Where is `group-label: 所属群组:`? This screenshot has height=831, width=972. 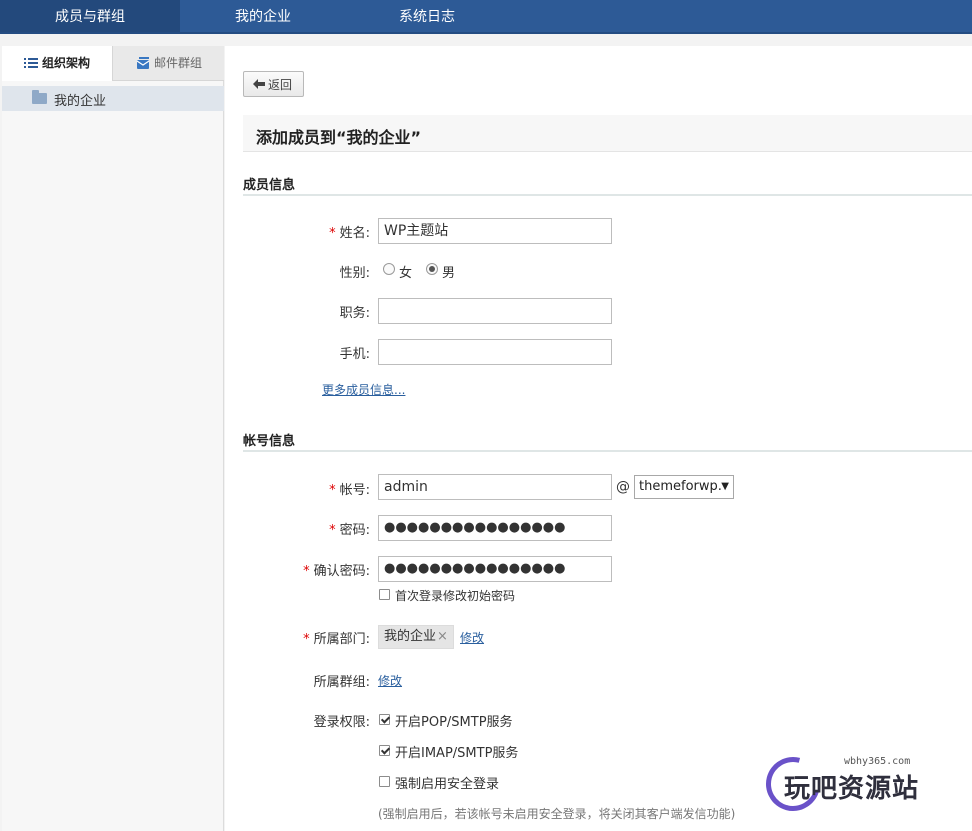 group-label: 所属群组: is located at coordinates (341, 682).